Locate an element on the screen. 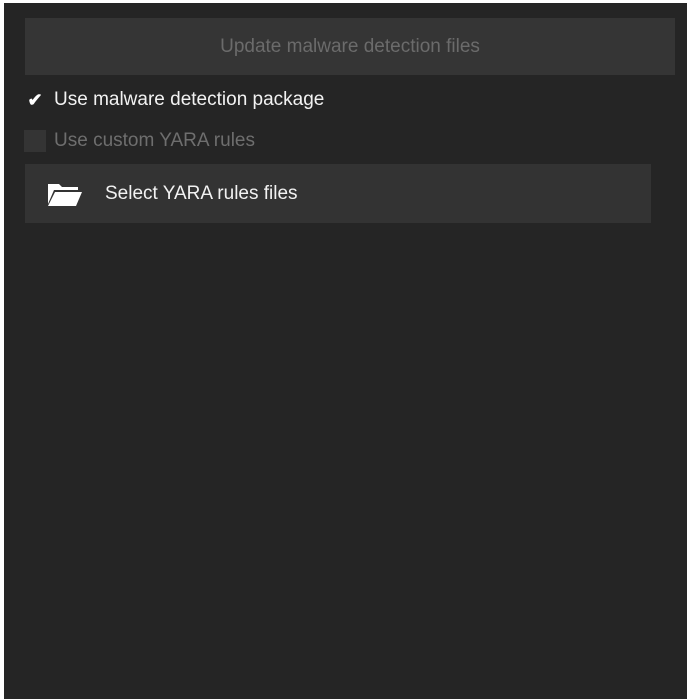 This screenshot has width=687, height=699. use-custom-yara-option: Use custom YARA rules is located at coordinates (139, 141).